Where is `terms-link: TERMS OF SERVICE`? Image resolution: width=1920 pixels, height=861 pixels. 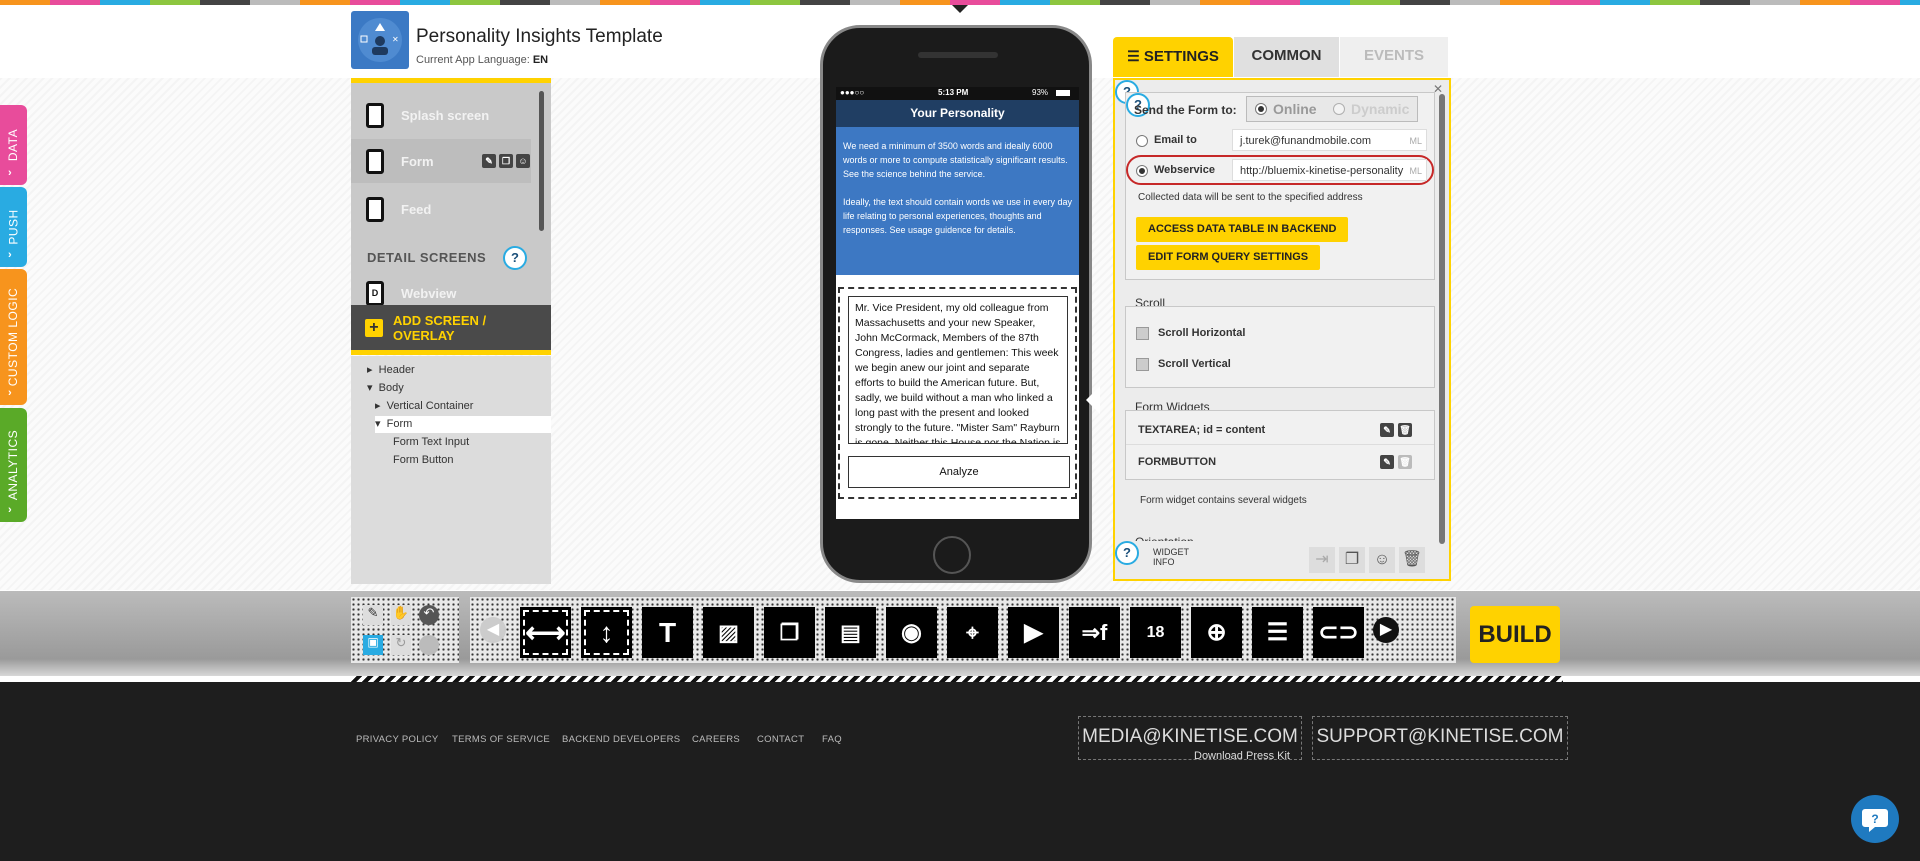 terms-link: TERMS OF SERVICE is located at coordinates (501, 739).